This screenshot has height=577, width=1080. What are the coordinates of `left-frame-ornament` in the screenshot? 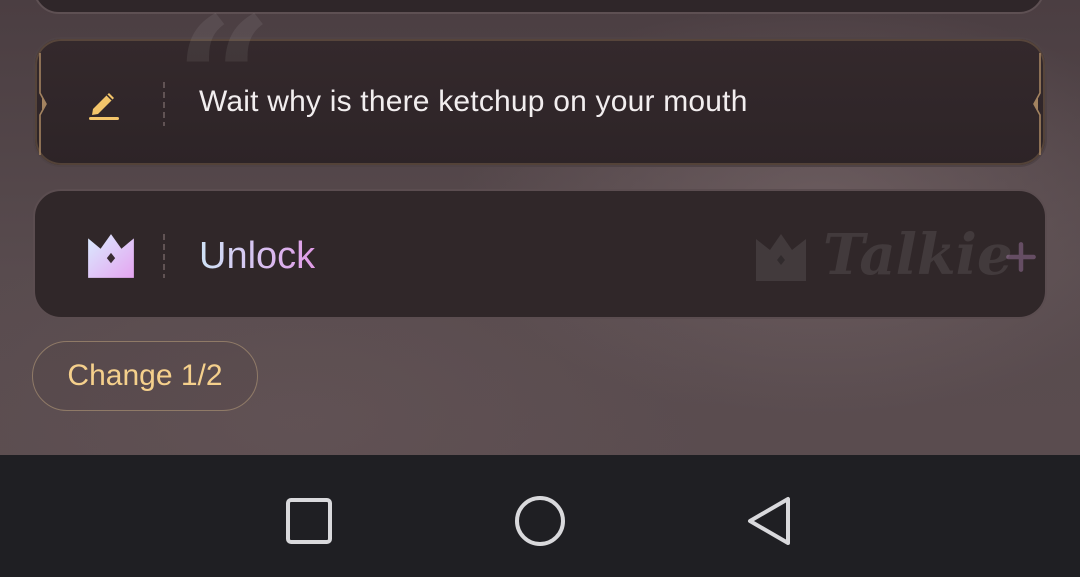 It's located at (43, 104).